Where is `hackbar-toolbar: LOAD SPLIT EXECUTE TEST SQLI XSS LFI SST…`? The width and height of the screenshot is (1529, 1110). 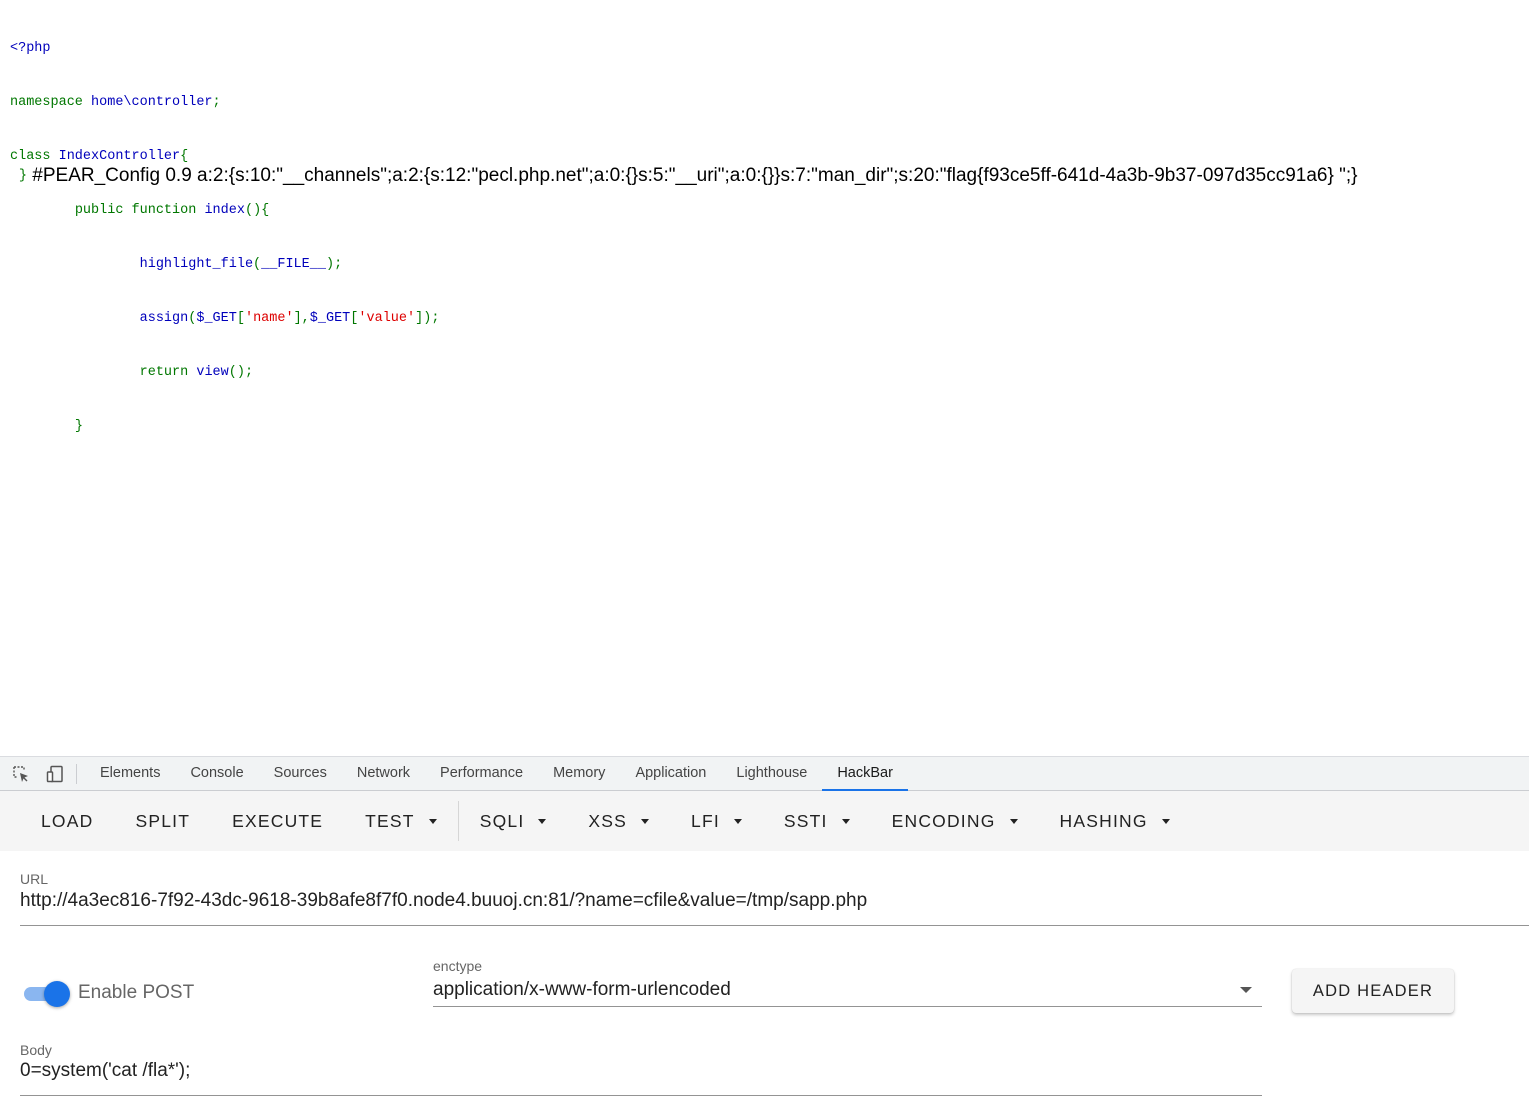 hackbar-toolbar: LOAD SPLIT EXECUTE TEST SQLI XSS LFI SST… is located at coordinates (764, 821).